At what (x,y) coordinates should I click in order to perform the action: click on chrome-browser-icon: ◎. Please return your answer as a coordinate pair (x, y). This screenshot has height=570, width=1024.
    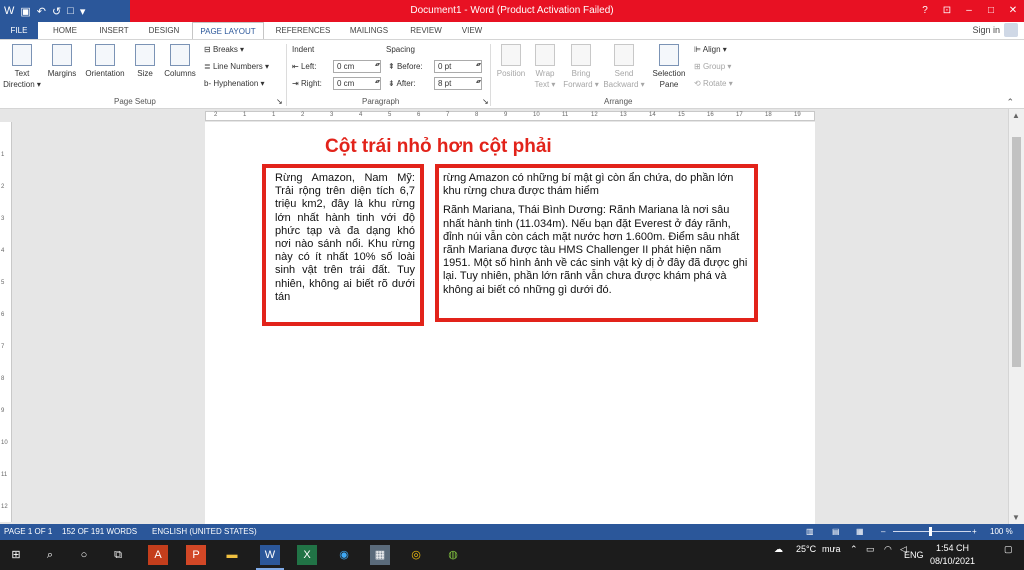
    Looking at the image, I should click on (416, 555).